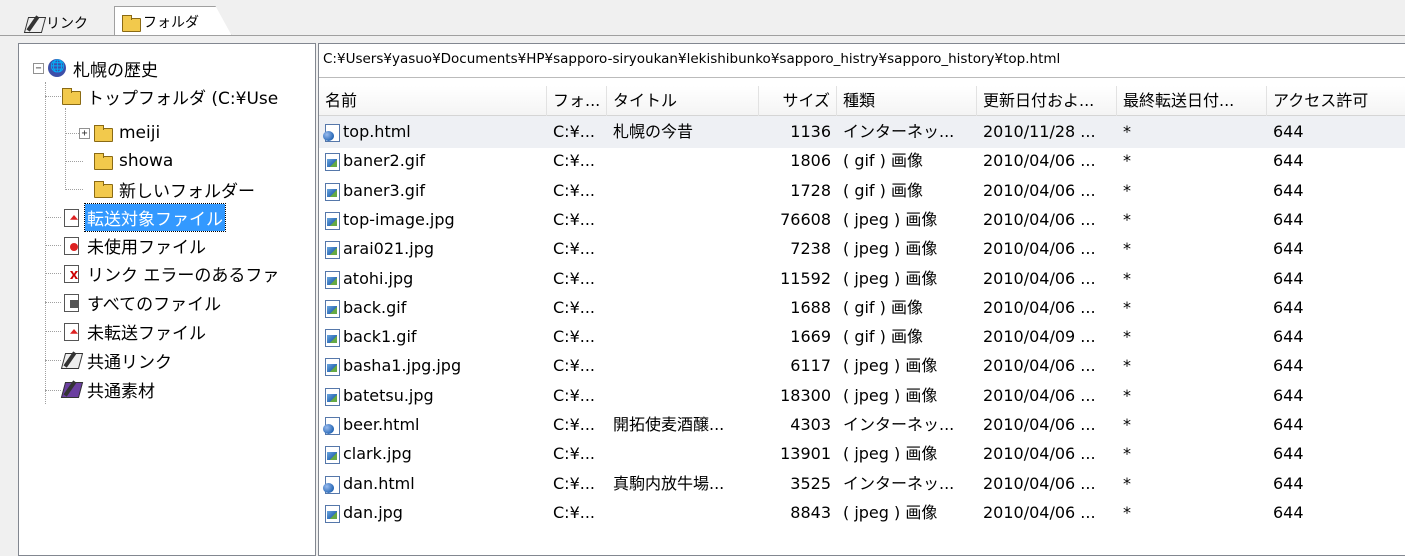  I want to click on cell-size: 1136, so click(810, 131).